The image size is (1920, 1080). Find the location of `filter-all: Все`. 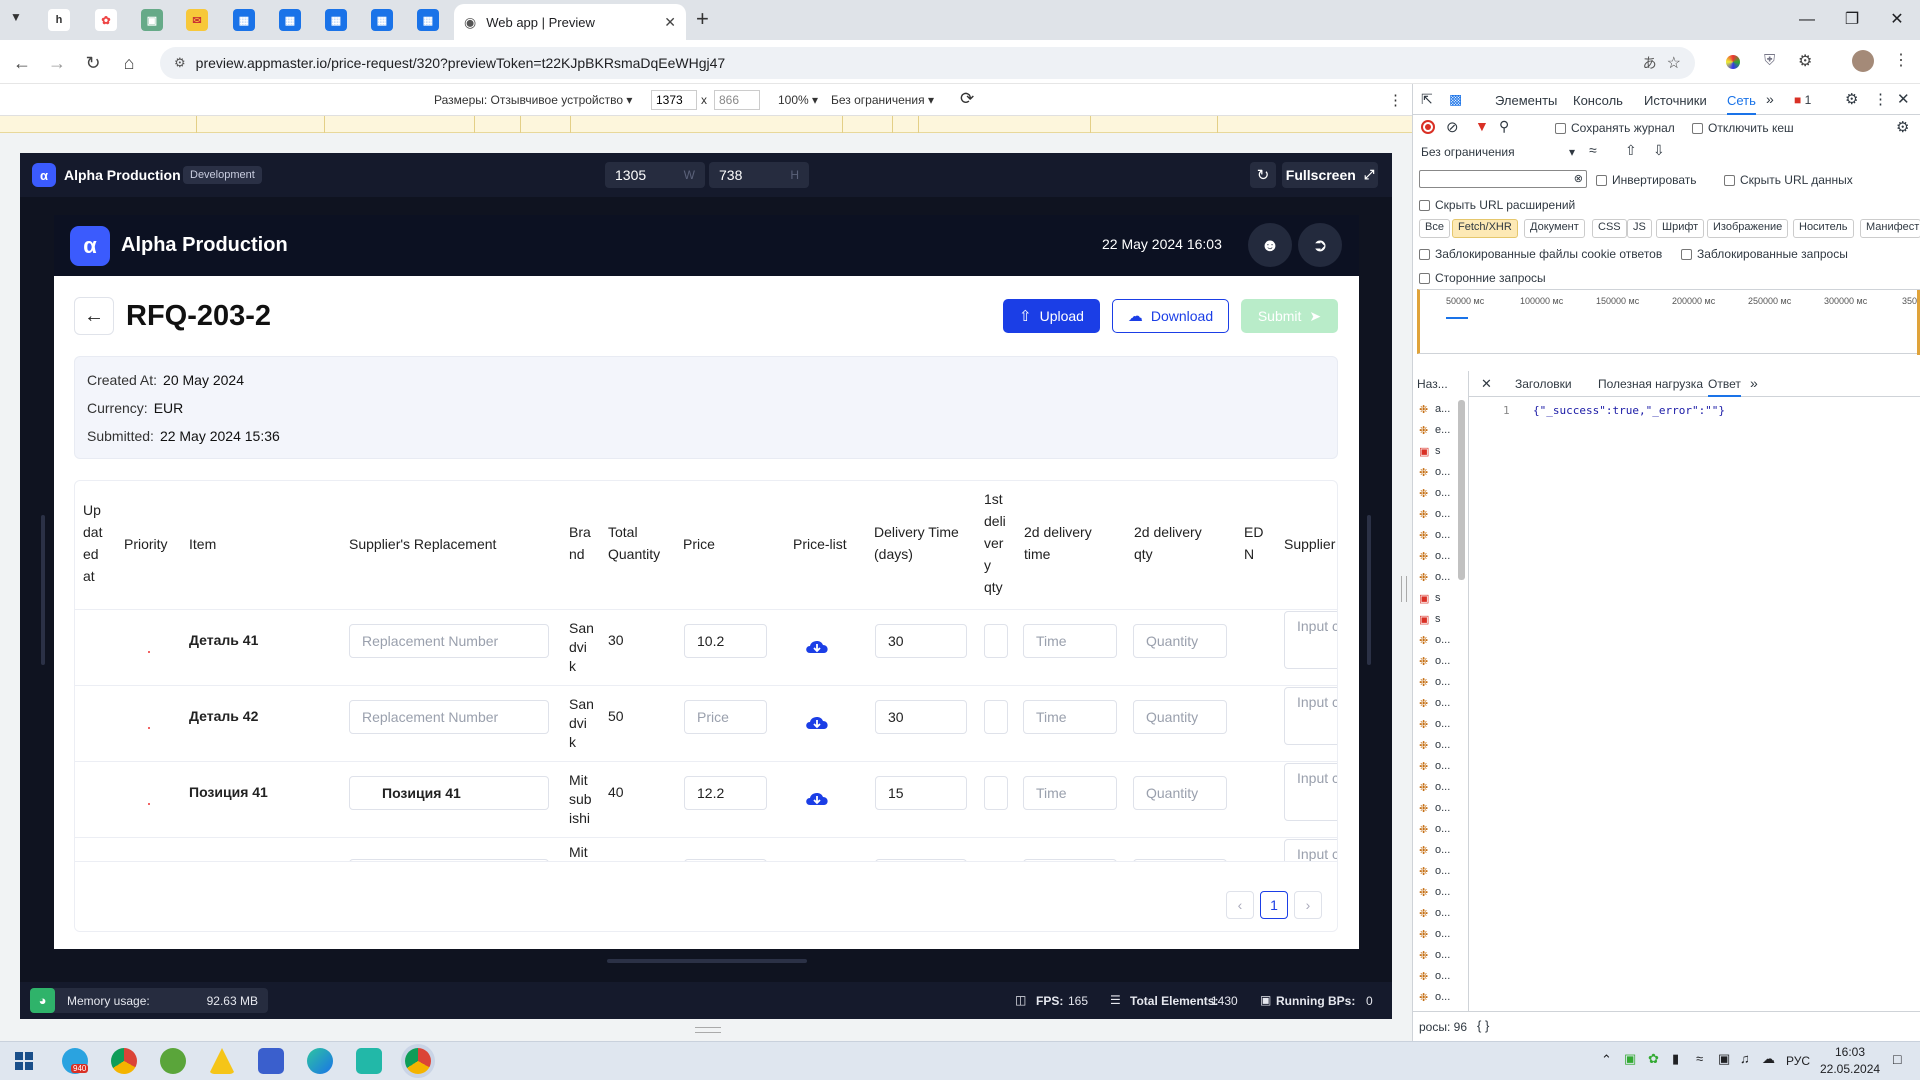

filter-all: Все is located at coordinates (1434, 228).